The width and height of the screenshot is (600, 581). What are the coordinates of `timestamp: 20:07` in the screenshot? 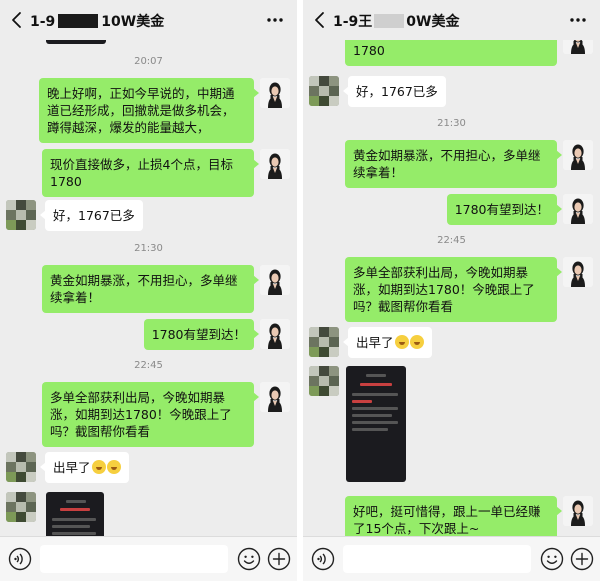 It's located at (148, 61).